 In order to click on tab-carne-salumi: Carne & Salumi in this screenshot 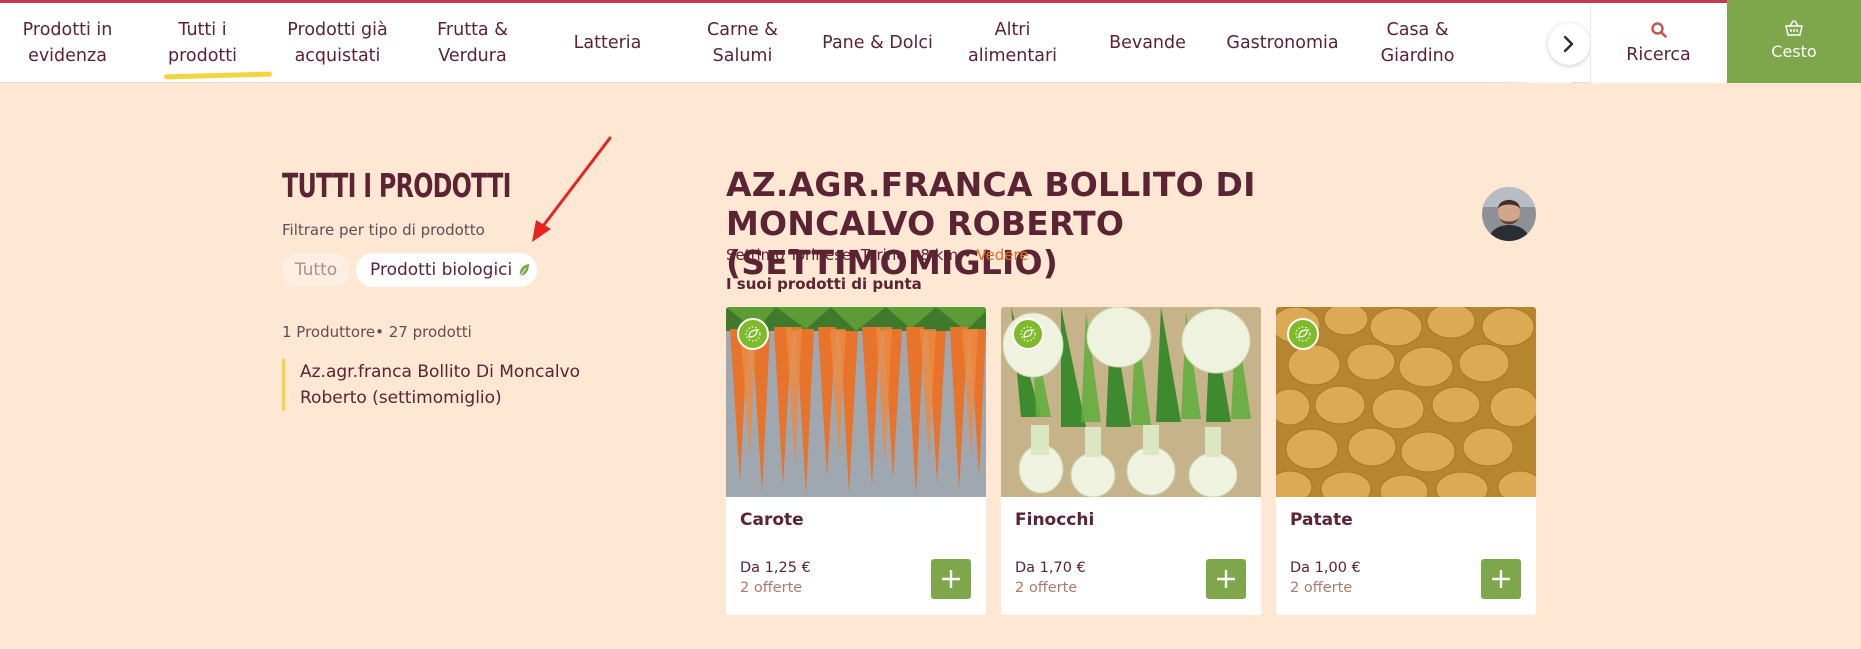, I will do `click(742, 43)`.